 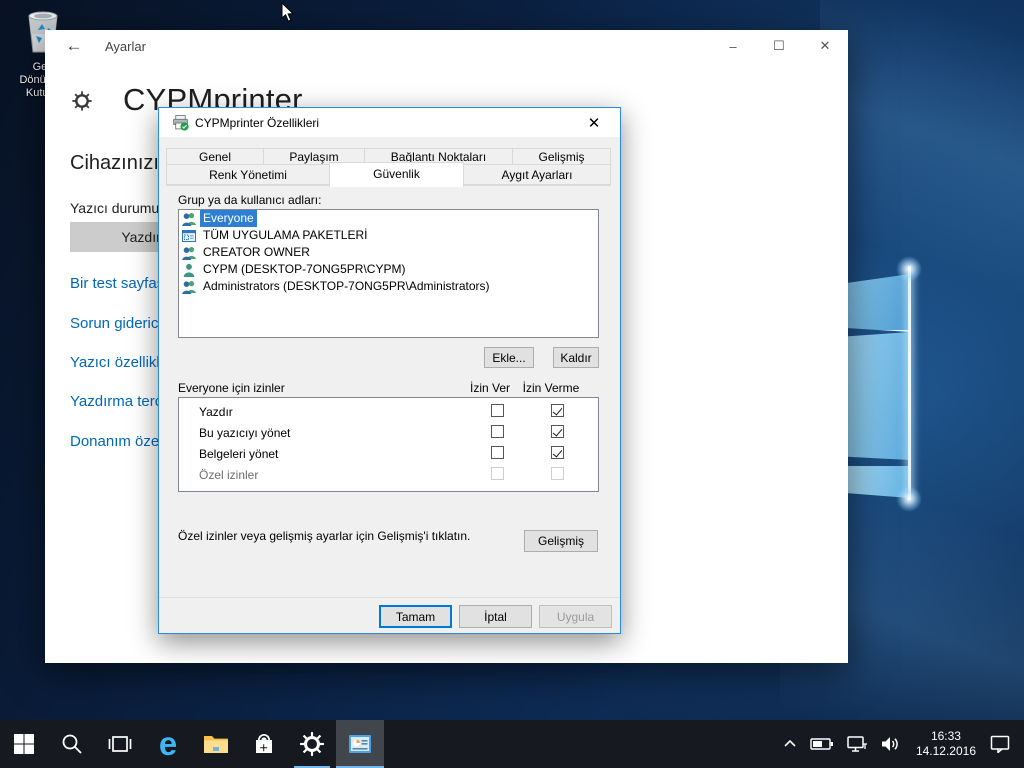 What do you see at coordinates (231, 388) in the screenshot?
I see `permissions-for-label: Everyone için izinler` at bounding box center [231, 388].